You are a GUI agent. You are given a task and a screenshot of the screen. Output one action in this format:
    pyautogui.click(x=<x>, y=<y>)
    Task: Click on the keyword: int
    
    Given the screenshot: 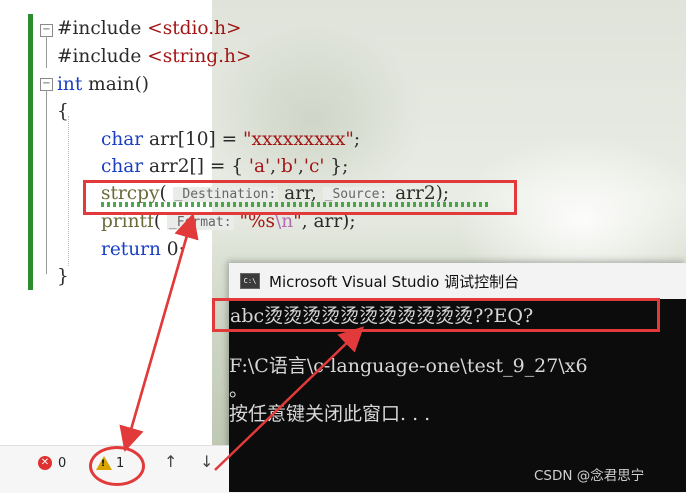 What is the action you would take?
    pyautogui.click(x=70, y=84)
    